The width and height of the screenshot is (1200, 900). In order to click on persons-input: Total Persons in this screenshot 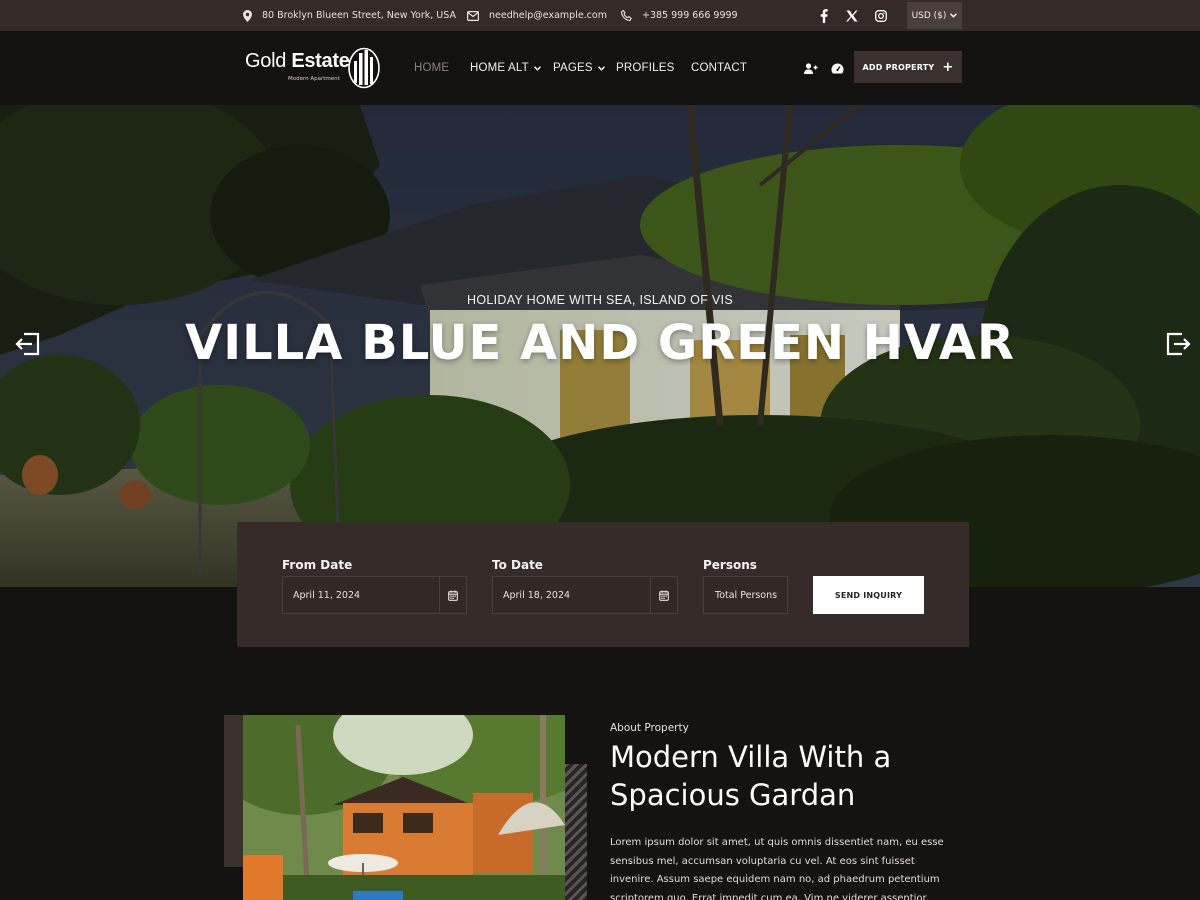, I will do `click(745, 595)`.